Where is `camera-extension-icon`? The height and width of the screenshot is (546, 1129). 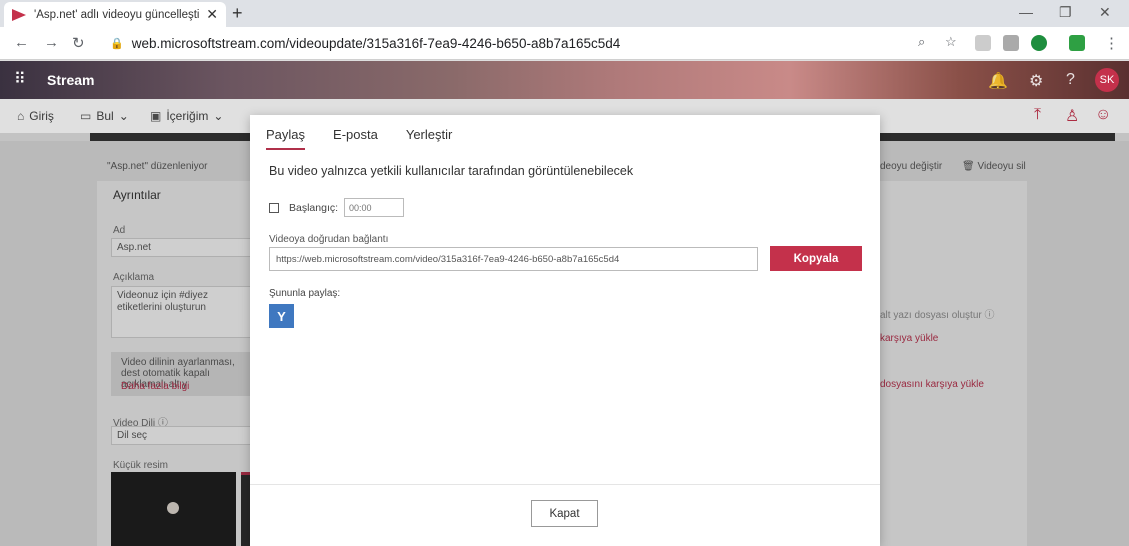
camera-extension-icon is located at coordinates (1011, 43).